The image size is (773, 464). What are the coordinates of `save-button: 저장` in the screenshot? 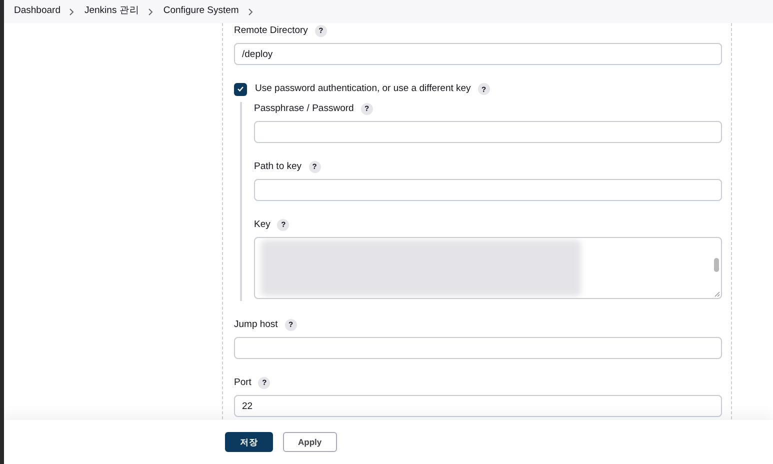 It's located at (249, 442).